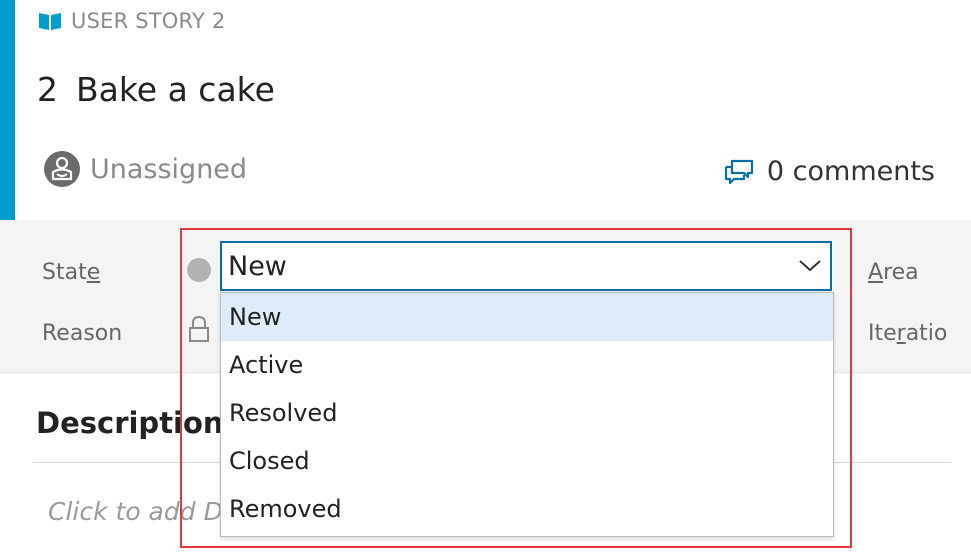 This screenshot has height=555, width=971. What do you see at coordinates (175, 89) in the screenshot?
I see `work-item-title-text: Bake a cake` at bounding box center [175, 89].